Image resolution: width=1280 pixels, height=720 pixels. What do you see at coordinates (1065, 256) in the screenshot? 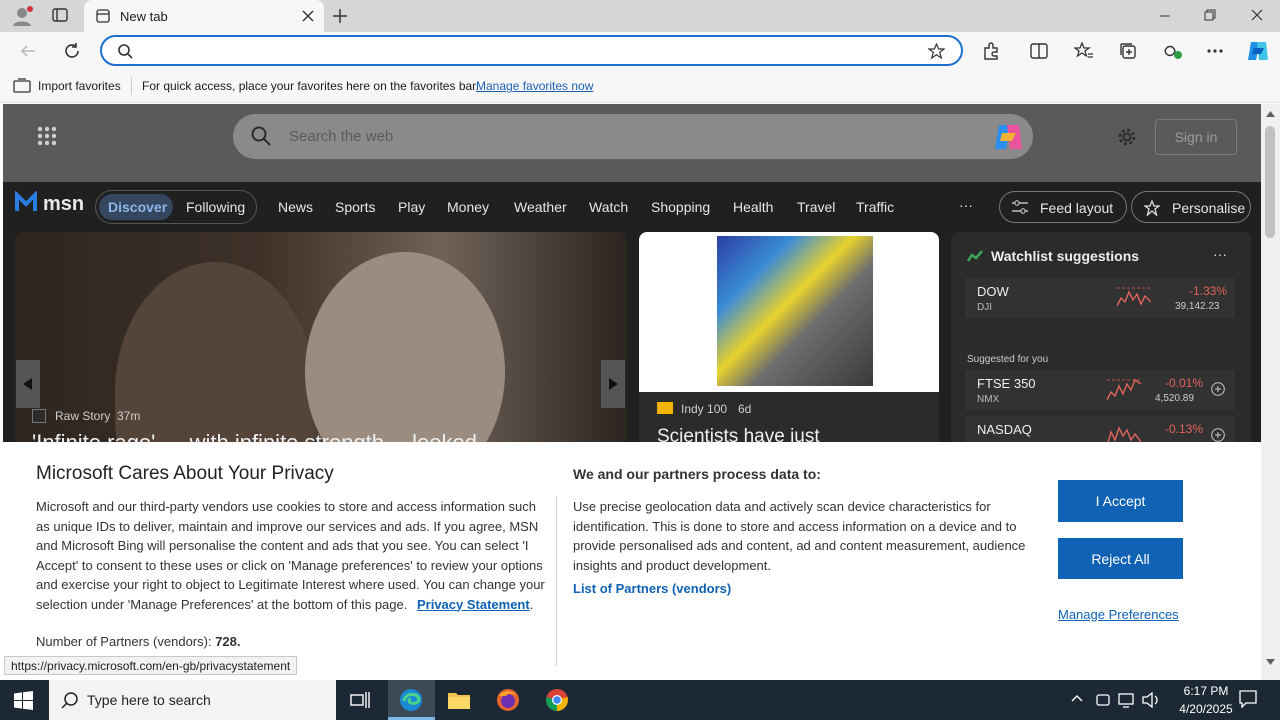
I see `watchlist-title: Watchlist suggestions` at bounding box center [1065, 256].